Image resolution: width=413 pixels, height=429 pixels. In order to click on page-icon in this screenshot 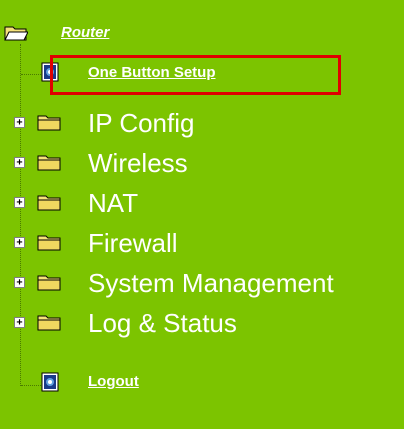, I will do `click(50, 382)`.